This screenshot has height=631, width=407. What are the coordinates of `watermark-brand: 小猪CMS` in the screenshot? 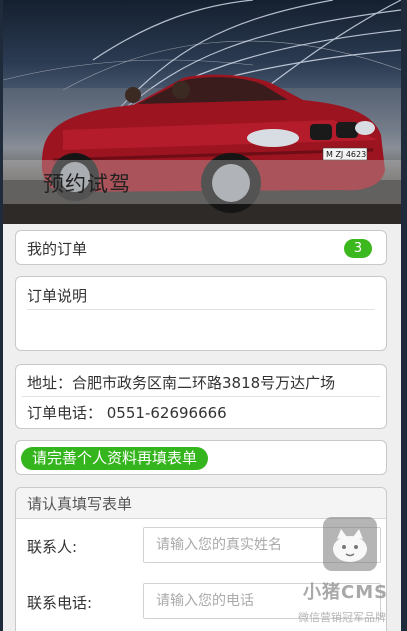 It's located at (346, 592).